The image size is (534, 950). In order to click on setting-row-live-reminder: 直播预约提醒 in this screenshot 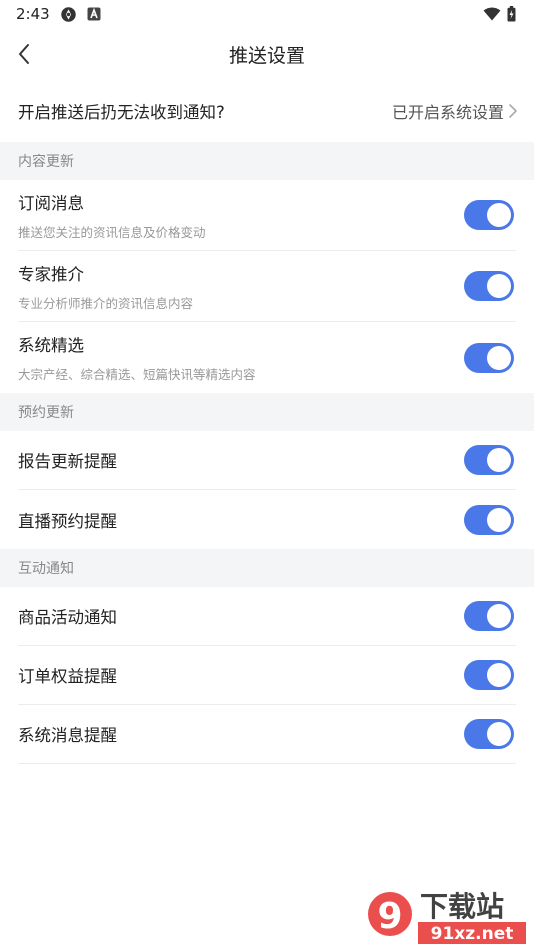, I will do `click(267, 519)`.